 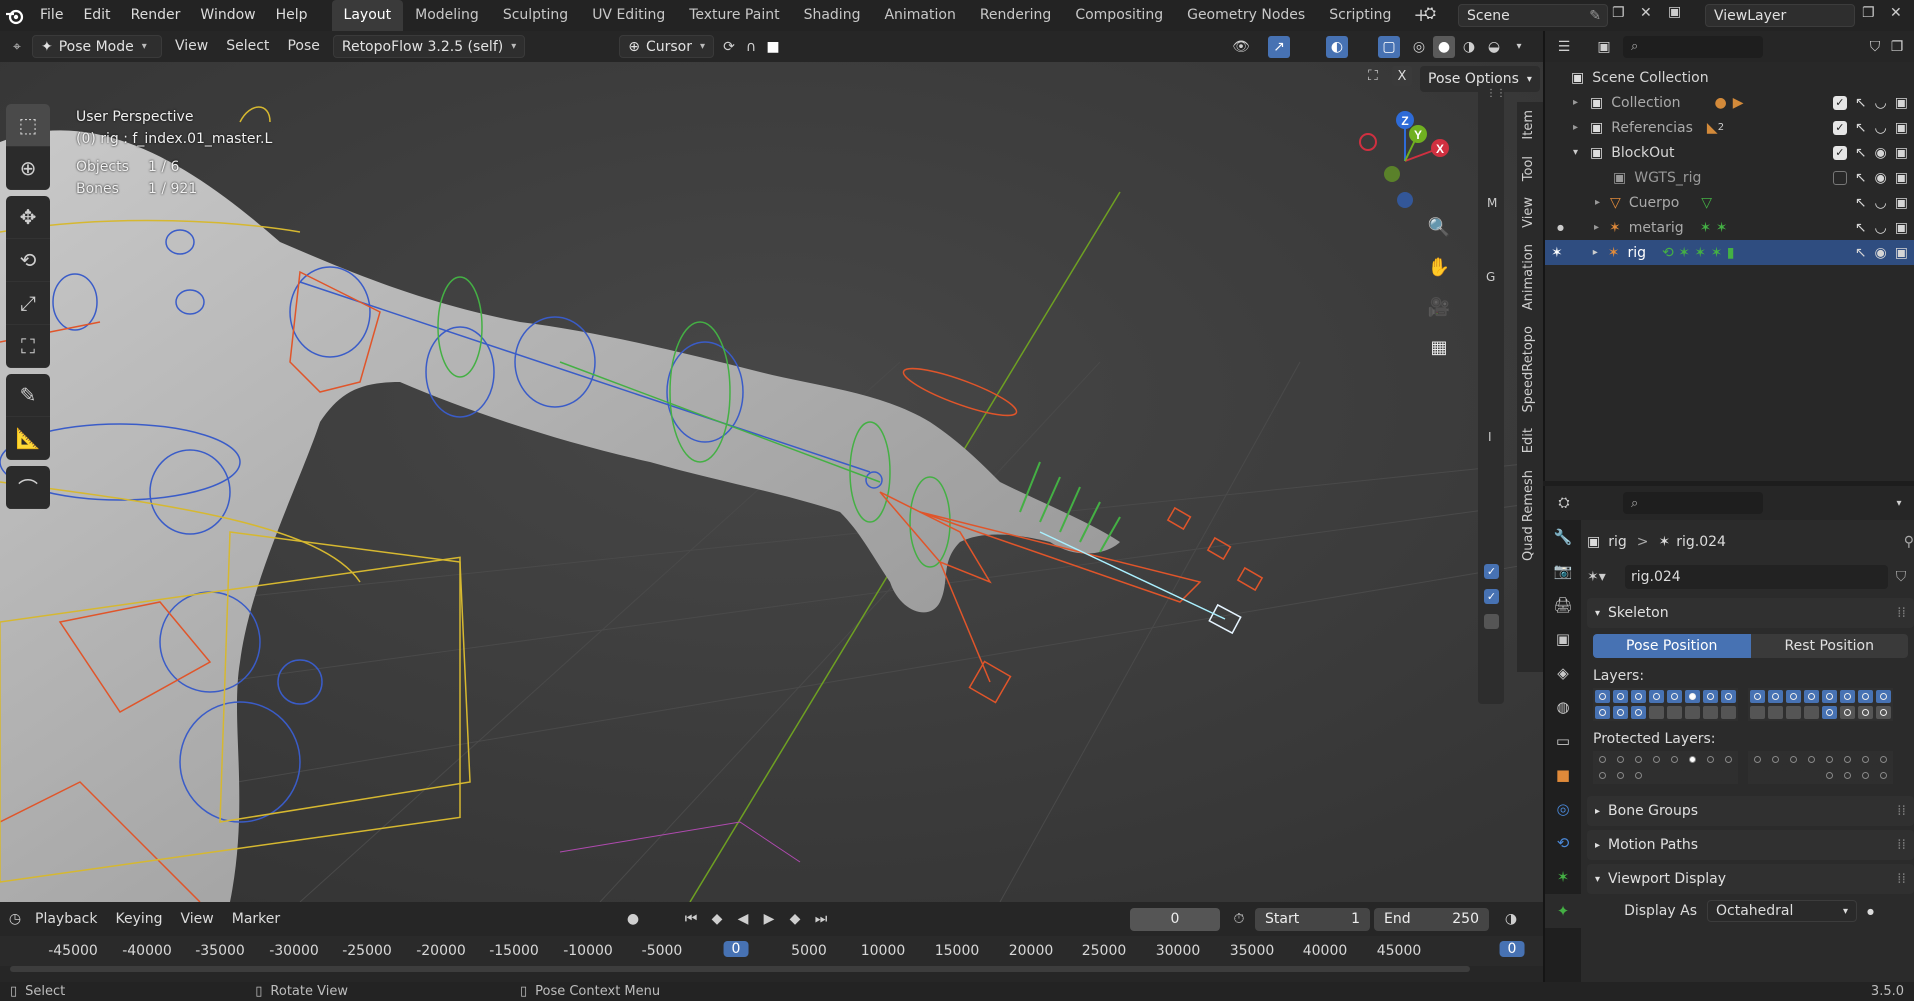 What do you see at coordinates (795, 919) in the screenshot?
I see `next-keyframe-icon: ◆` at bounding box center [795, 919].